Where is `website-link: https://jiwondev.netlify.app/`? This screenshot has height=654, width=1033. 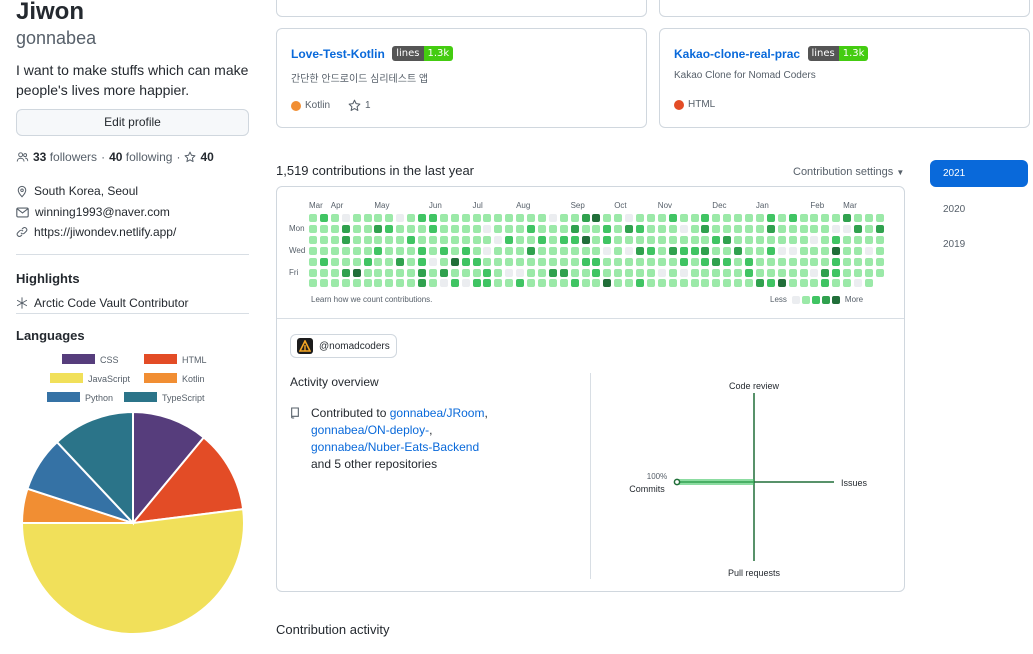
website-link: https://jiwondev.netlify.app/ is located at coordinates (105, 232).